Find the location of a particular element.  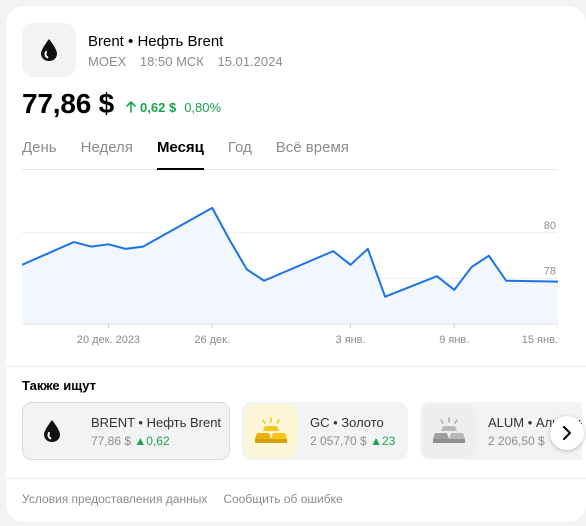

chart-x-tick-label: 20 дек. 2023 is located at coordinates (108, 340).